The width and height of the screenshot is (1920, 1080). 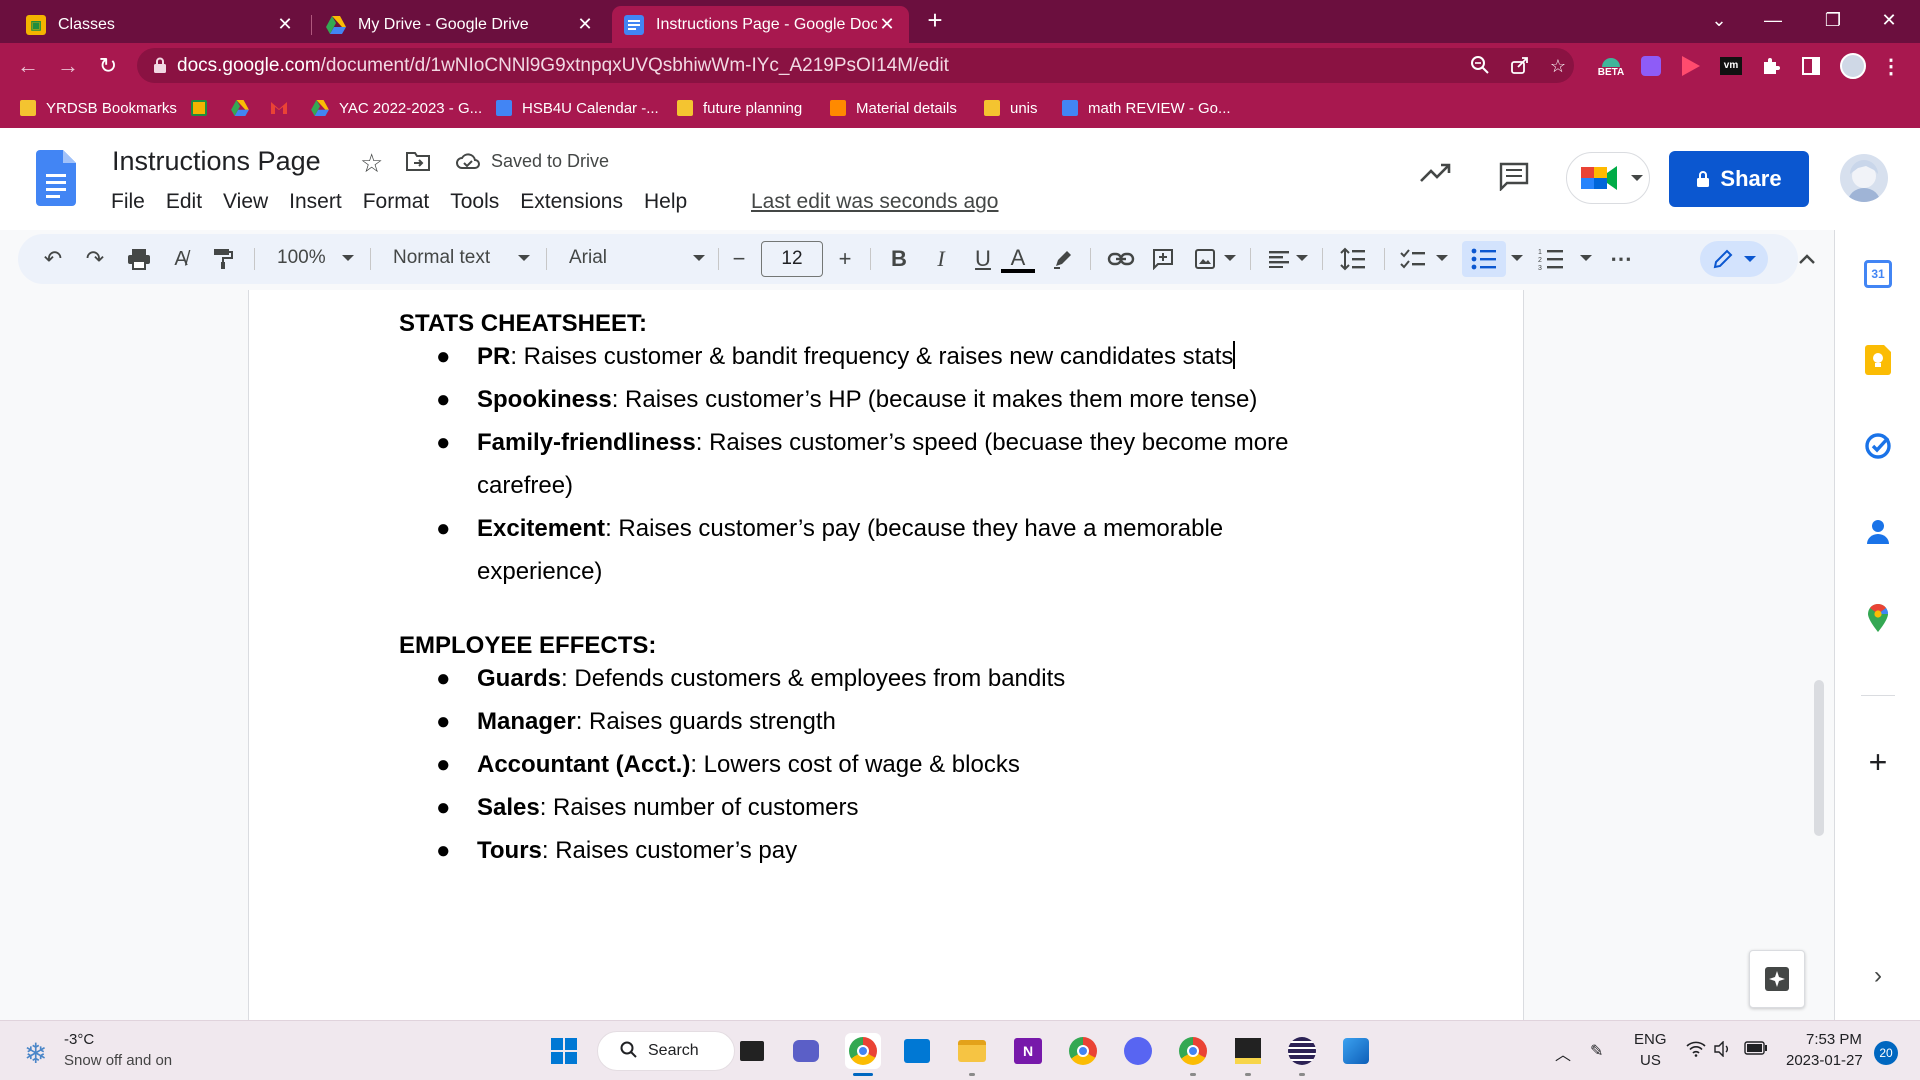 I want to click on spellcheck-icon: A̸, so click(x=181, y=259).